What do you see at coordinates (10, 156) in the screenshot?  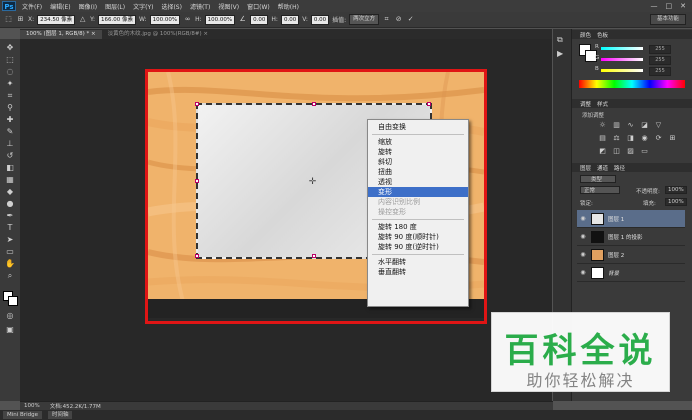 I see `history-brush-icon: ↺` at bounding box center [10, 156].